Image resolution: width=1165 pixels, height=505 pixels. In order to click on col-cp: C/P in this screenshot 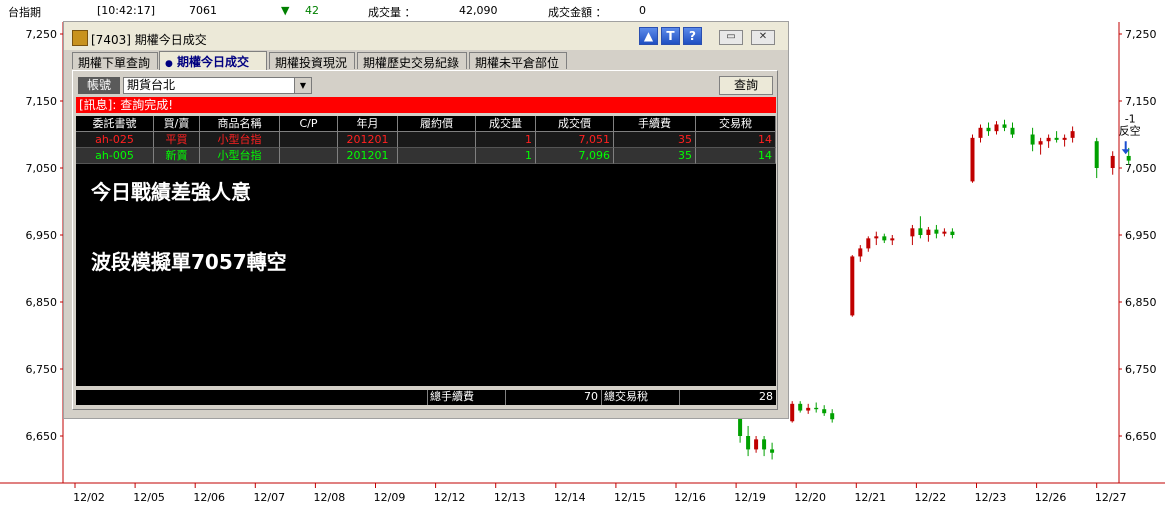, I will do `click(309, 124)`.